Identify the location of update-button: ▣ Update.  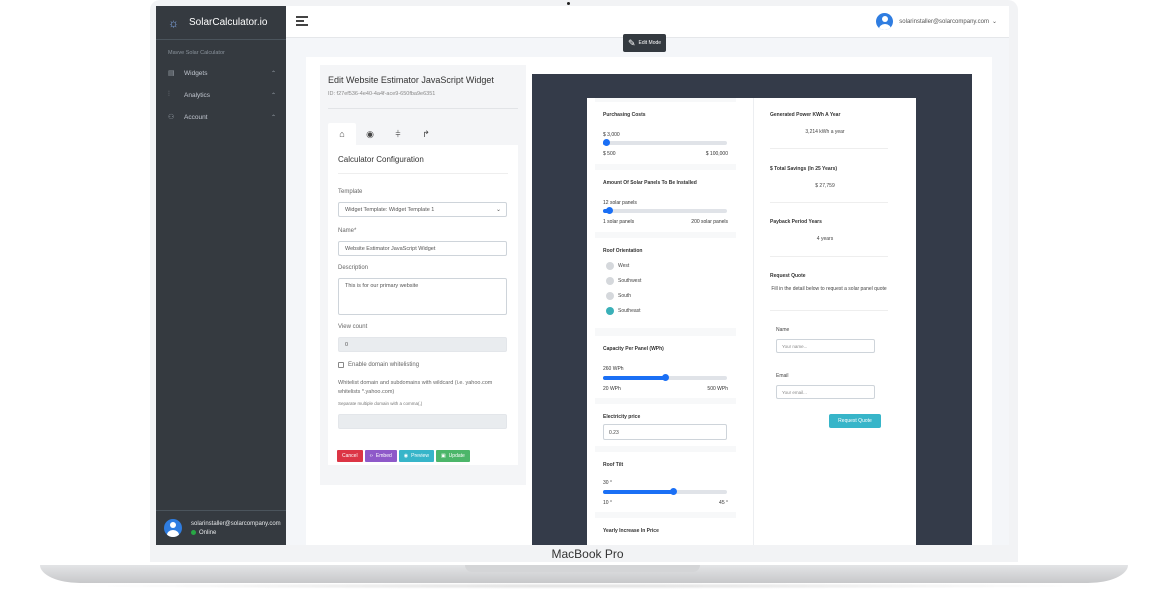
(452, 456).